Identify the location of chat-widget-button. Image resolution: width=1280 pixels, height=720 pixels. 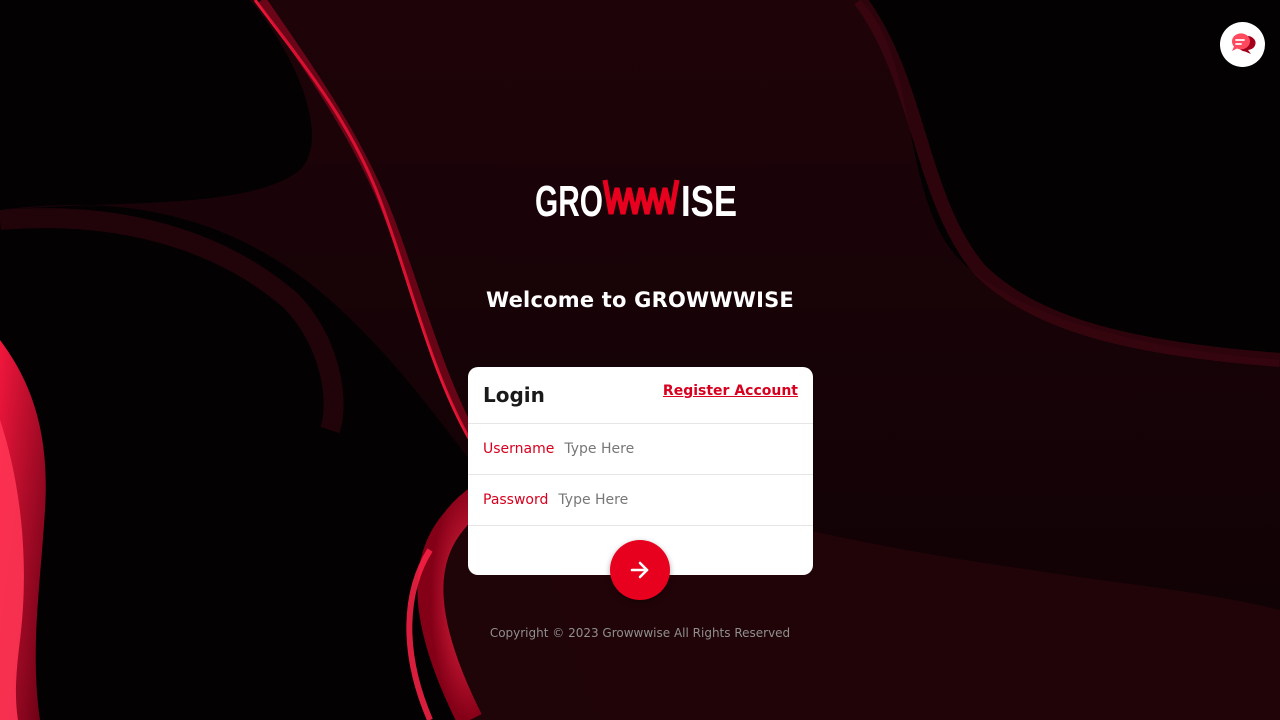
(1242, 44).